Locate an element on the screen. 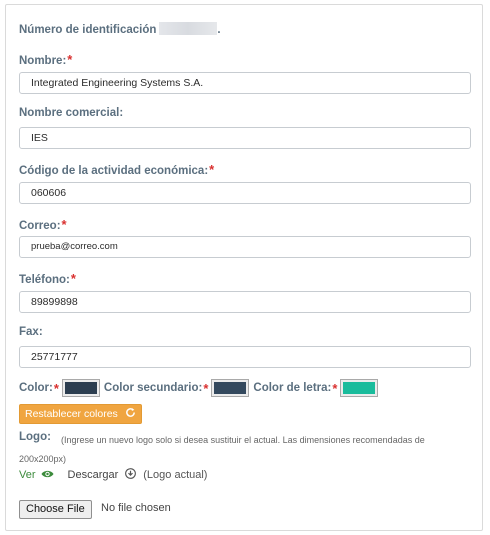 The image size is (490, 535). actividad-label: Código de la actividad económica:* is located at coordinates (116, 169).